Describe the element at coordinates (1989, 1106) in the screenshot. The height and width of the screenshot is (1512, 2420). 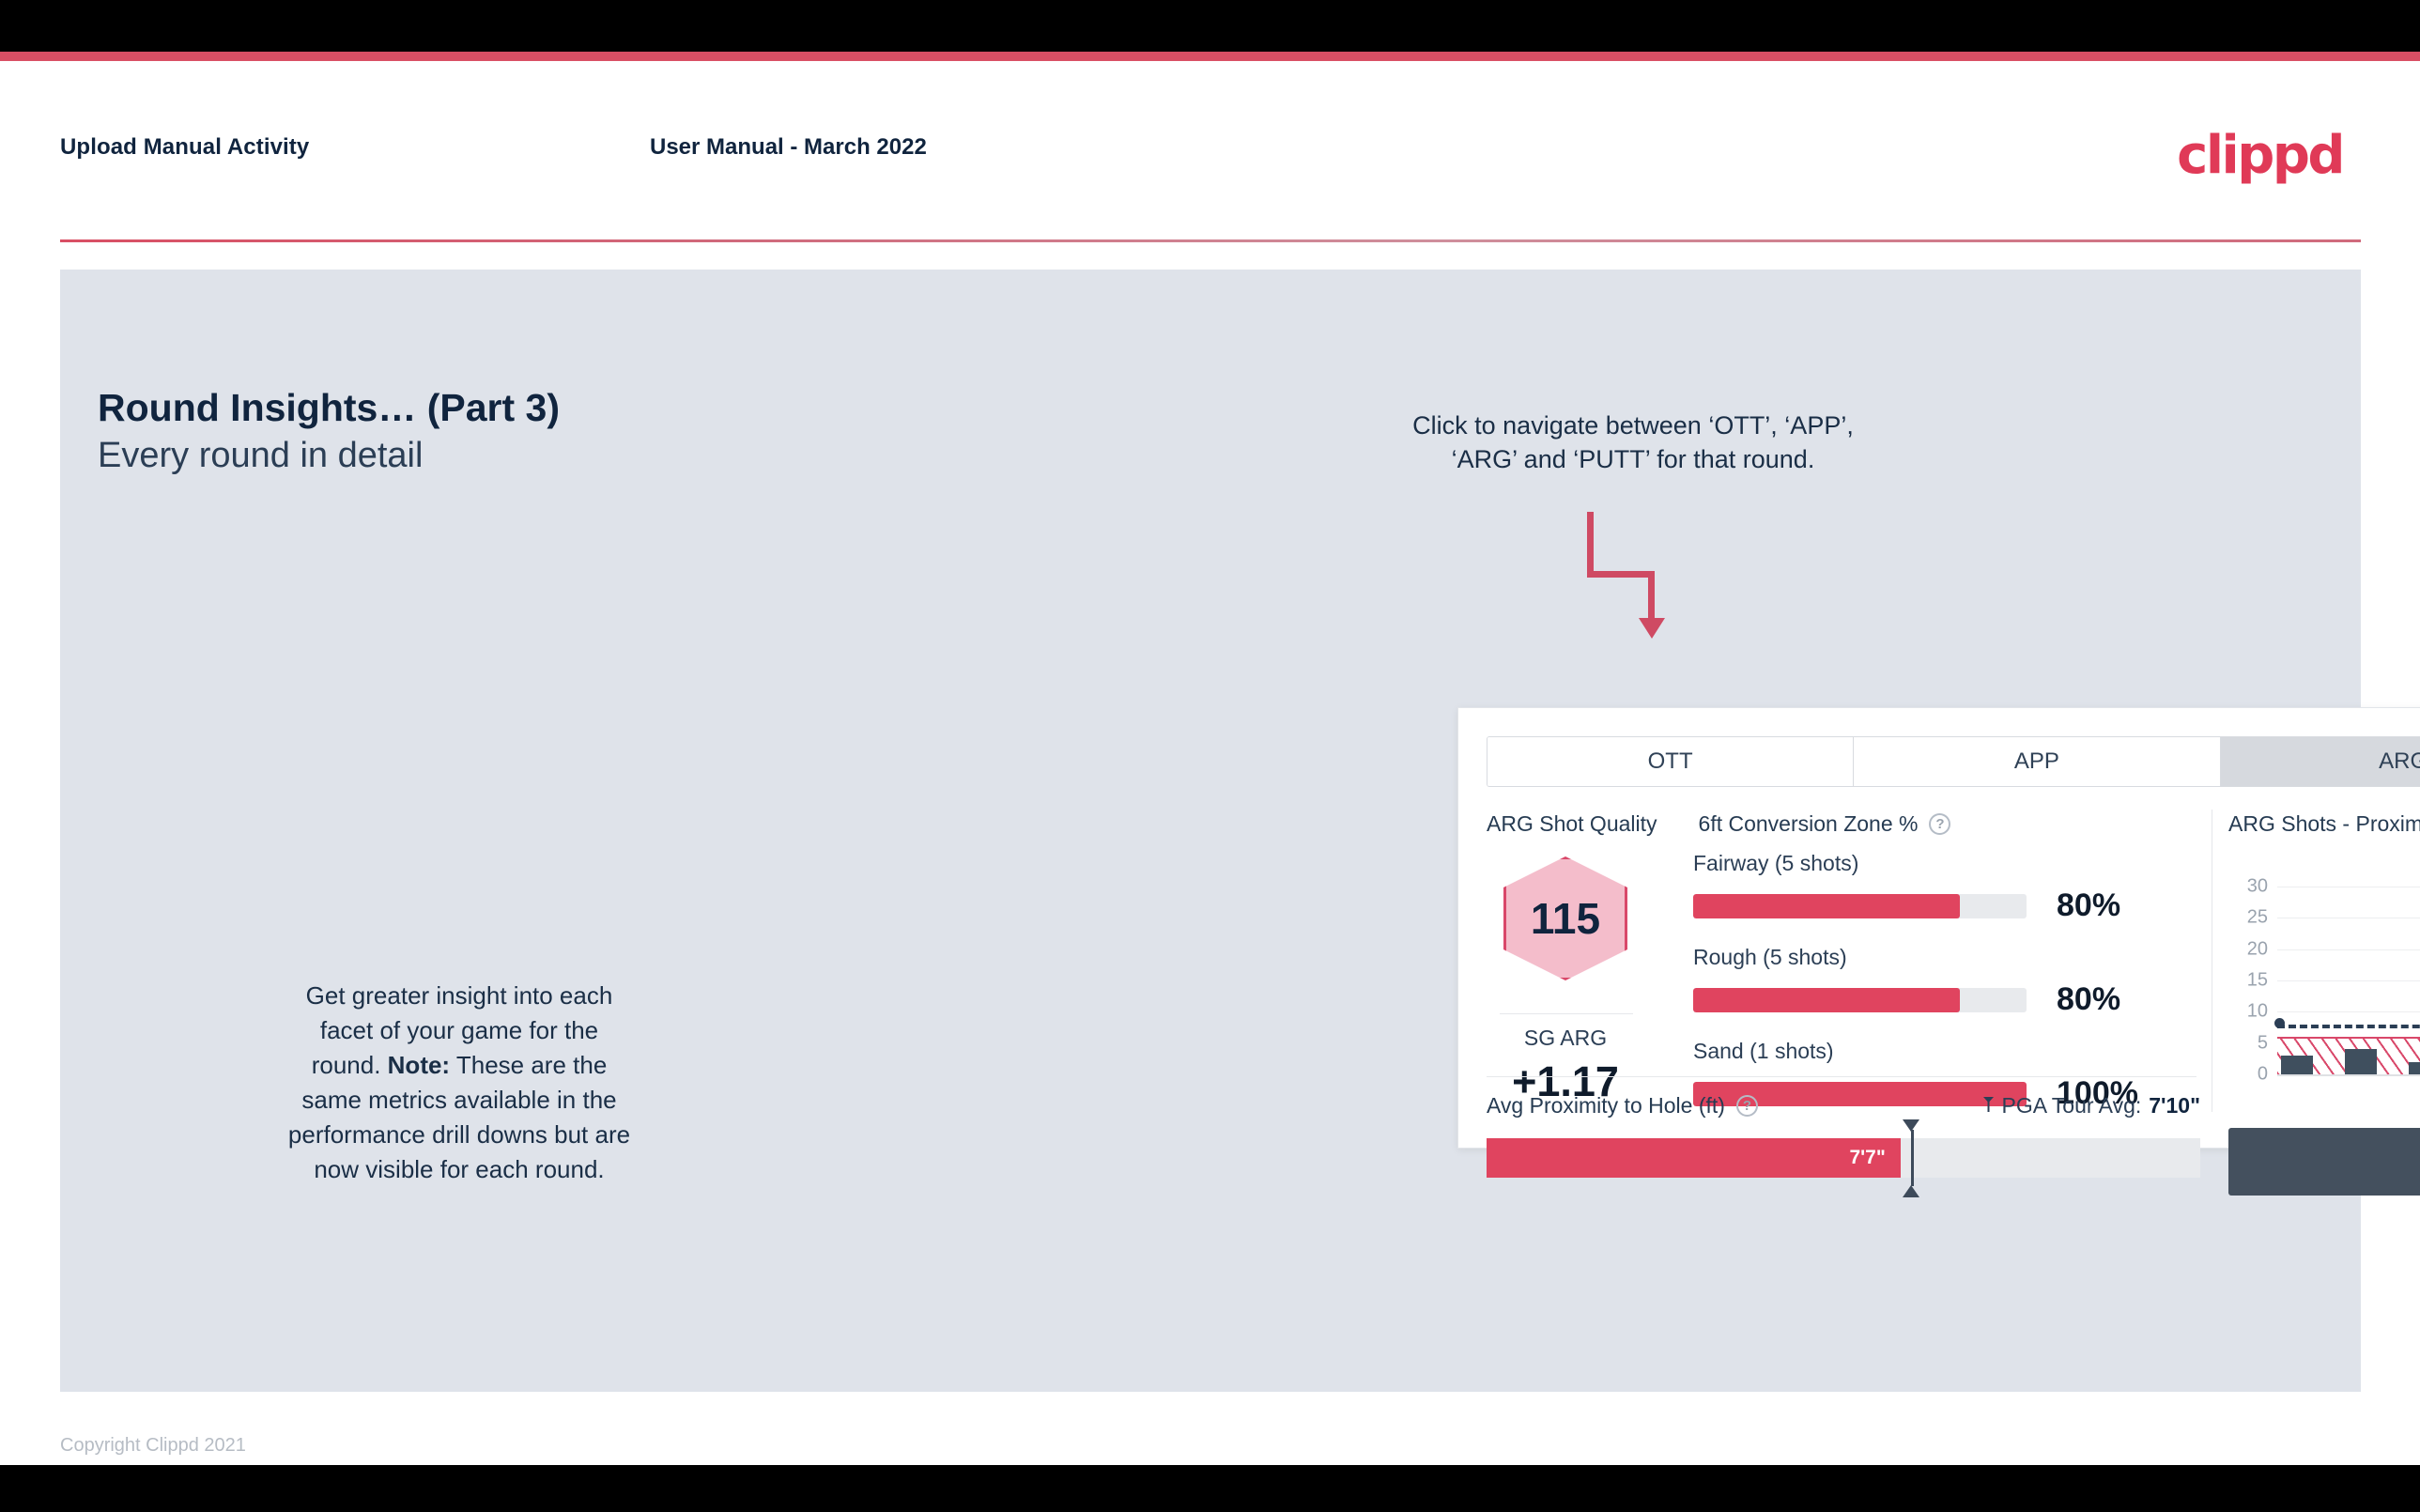
I see `golf-tee-icon` at that location.